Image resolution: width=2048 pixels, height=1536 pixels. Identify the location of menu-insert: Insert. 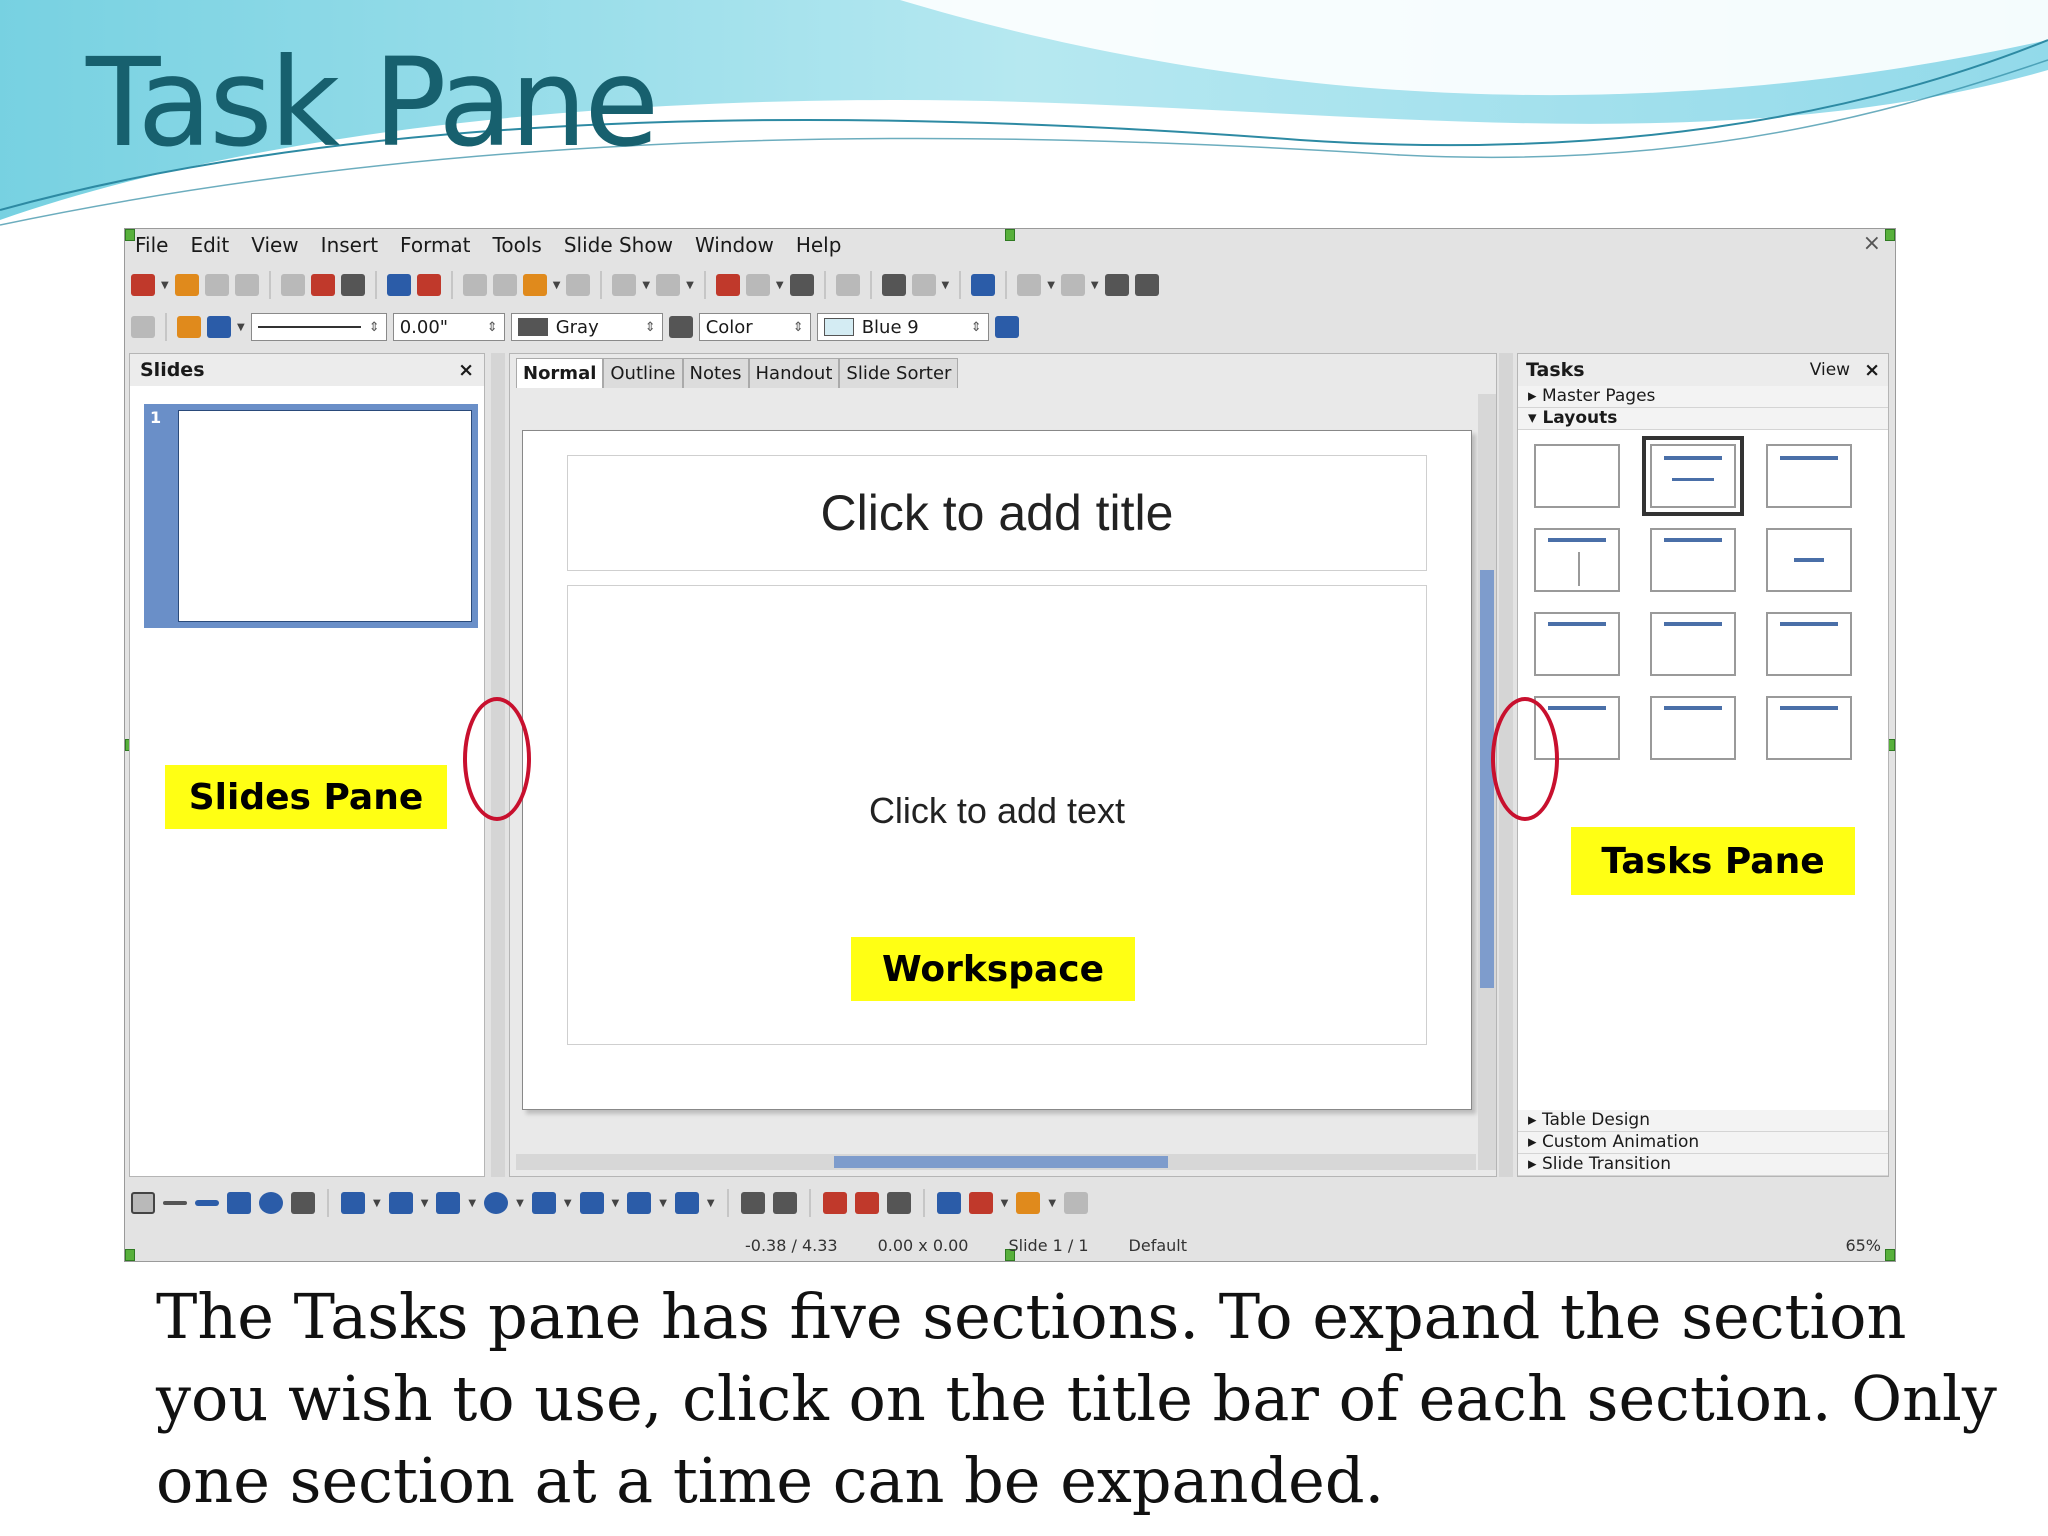
(349, 245).